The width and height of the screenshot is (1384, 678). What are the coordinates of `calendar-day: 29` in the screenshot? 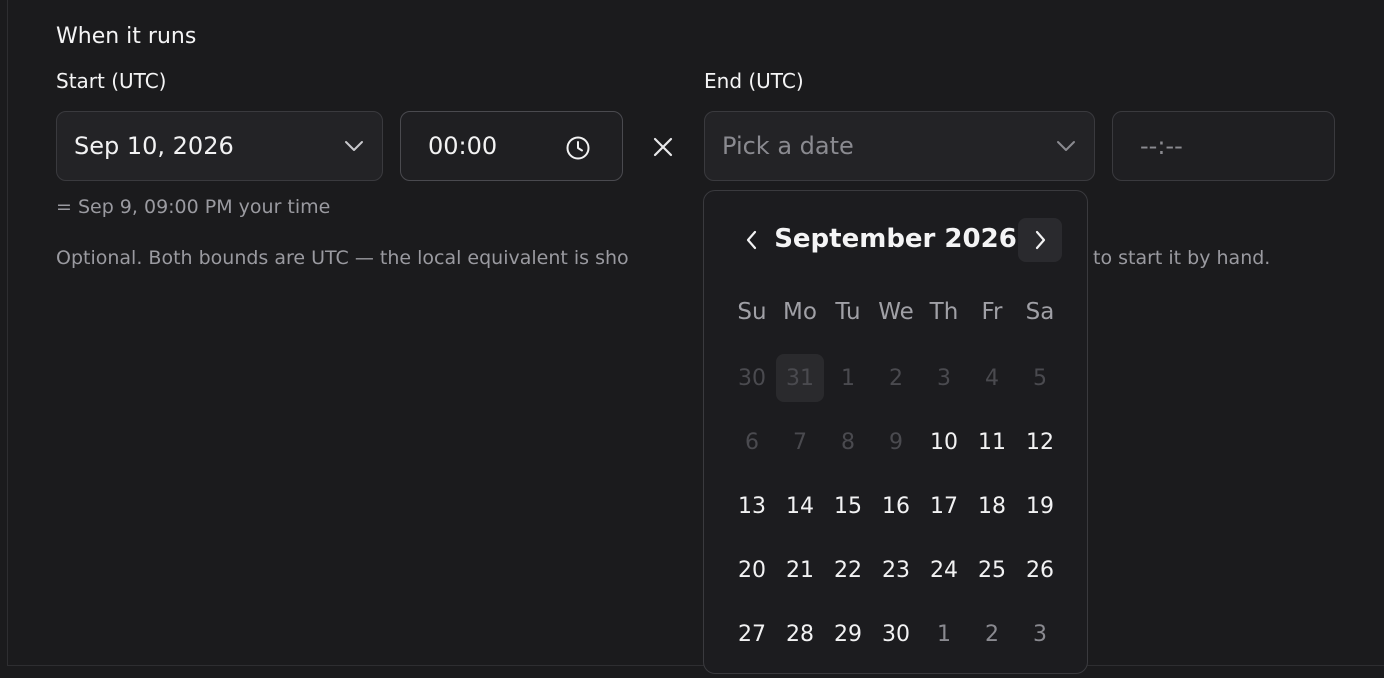 It's located at (848, 634).